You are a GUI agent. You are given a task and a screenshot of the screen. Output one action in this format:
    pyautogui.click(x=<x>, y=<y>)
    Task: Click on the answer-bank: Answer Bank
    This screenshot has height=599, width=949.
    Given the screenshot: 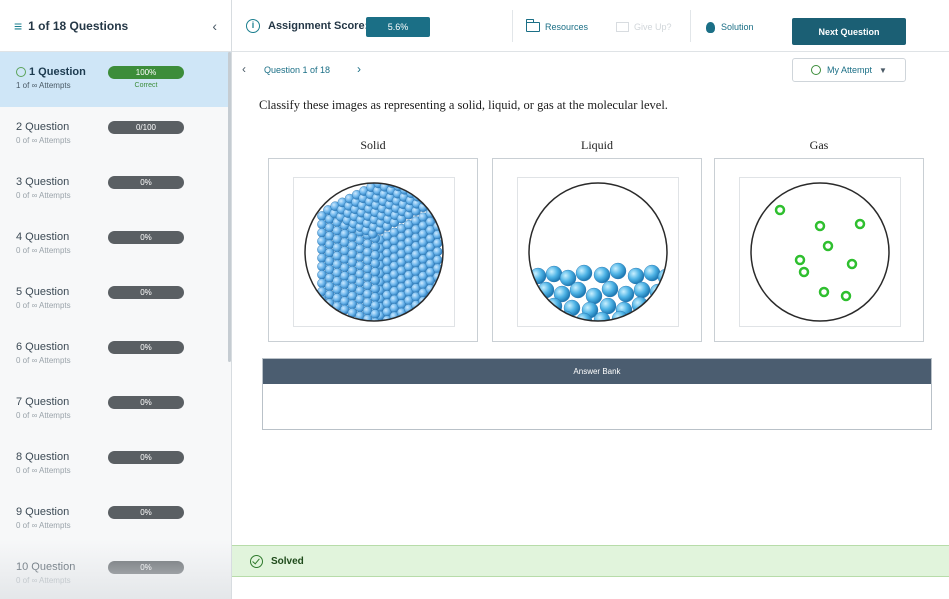 What is the action you would take?
    pyautogui.click(x=597, y=394)
    